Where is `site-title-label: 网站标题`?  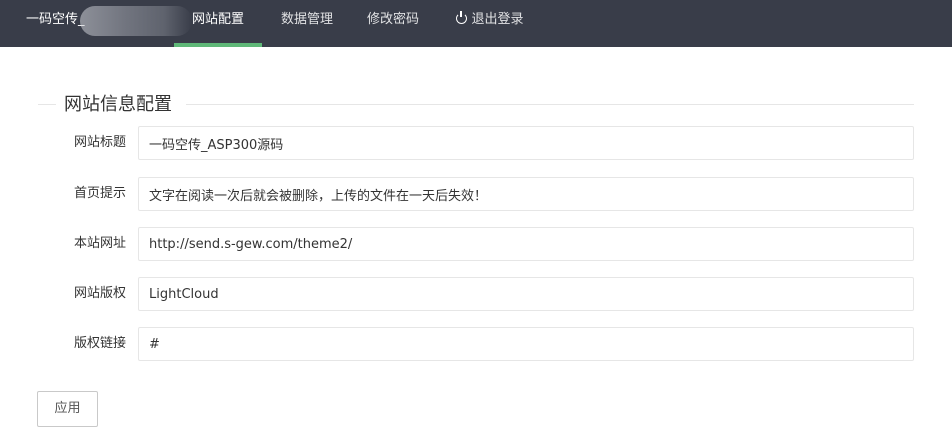 site-title-label: 网站标题 is located at coordinates (99, 142).